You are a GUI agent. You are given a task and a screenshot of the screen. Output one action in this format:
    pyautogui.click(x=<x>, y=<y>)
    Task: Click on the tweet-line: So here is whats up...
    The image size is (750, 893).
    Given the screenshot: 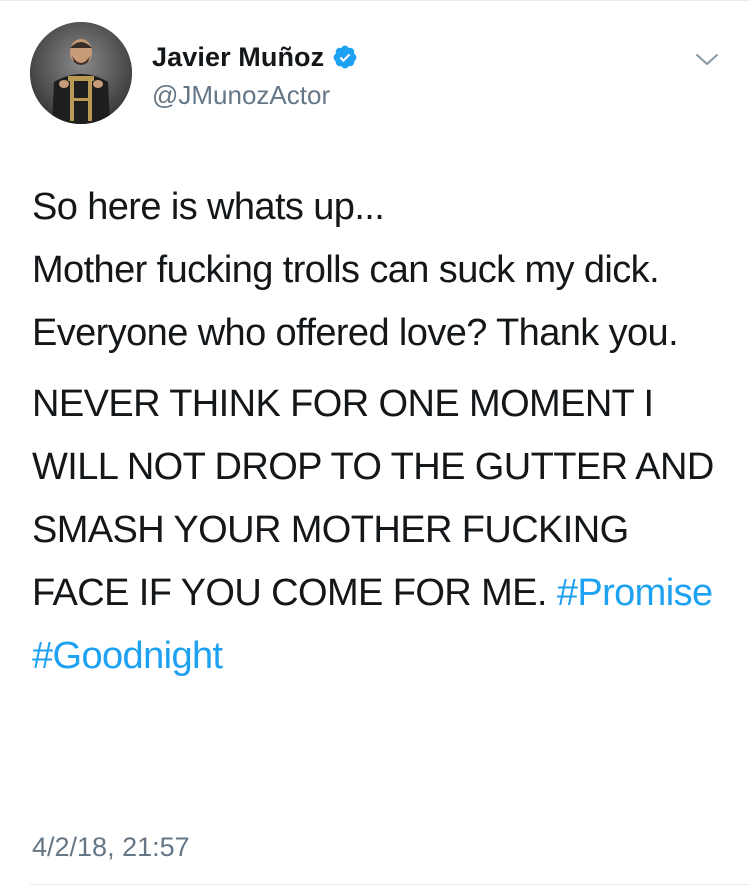 What is the action you would take?
    pyautogui.click(x=208, y=207)
    